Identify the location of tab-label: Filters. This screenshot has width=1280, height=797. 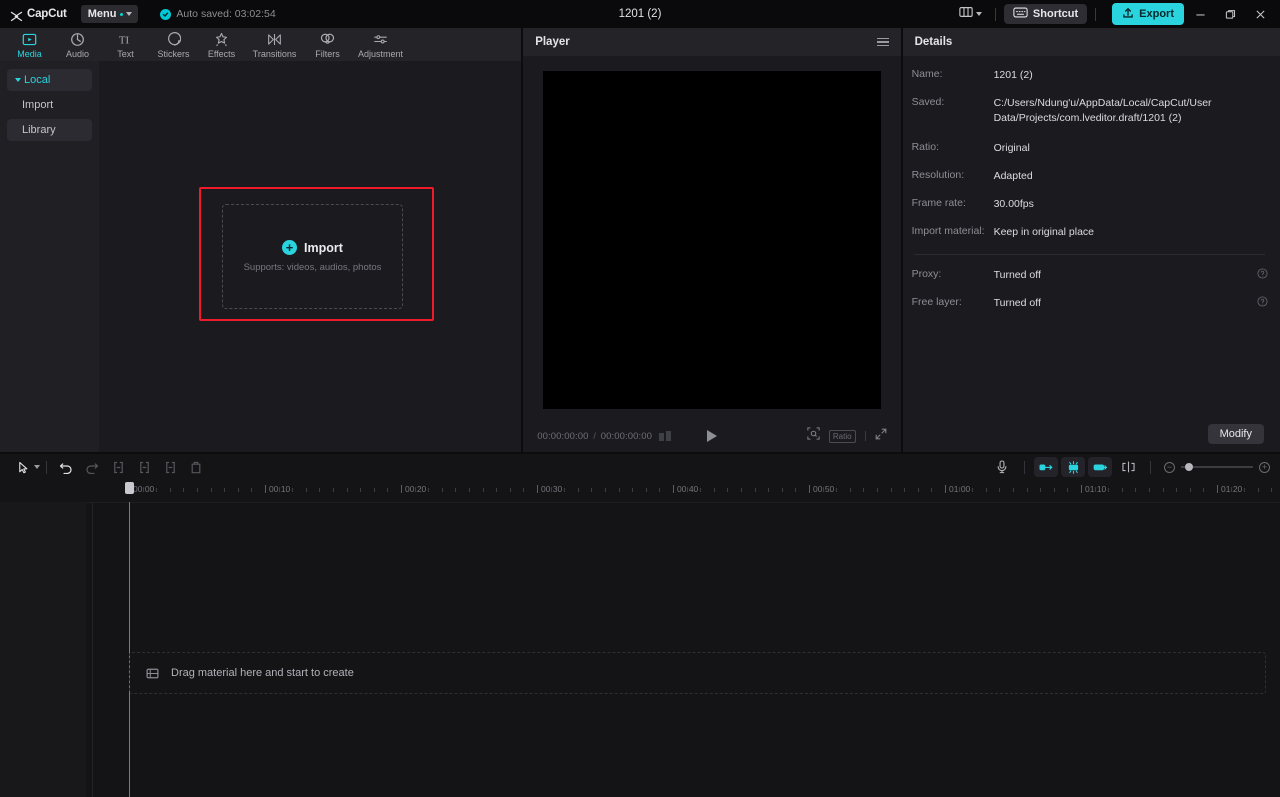
(327, 54).